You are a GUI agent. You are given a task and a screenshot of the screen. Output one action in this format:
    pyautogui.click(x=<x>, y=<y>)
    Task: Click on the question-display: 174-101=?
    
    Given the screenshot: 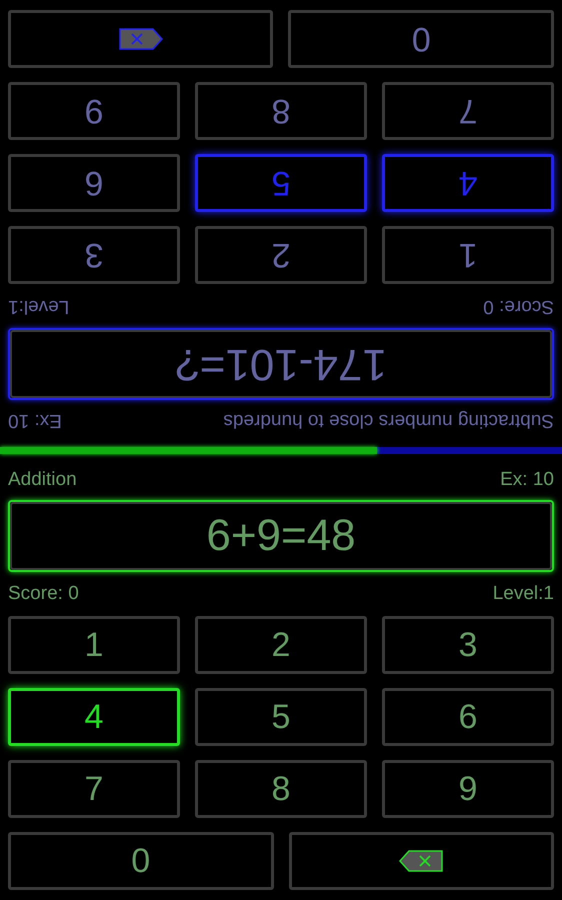 What is the action you would take?
    pyautogui.click(x=281, y=364)
    